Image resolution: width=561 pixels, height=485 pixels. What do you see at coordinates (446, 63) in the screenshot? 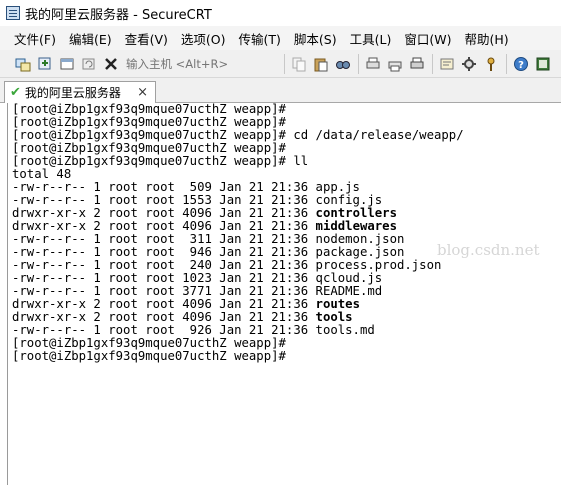
I see `session-options-icon` at bounding box center [446, 63].